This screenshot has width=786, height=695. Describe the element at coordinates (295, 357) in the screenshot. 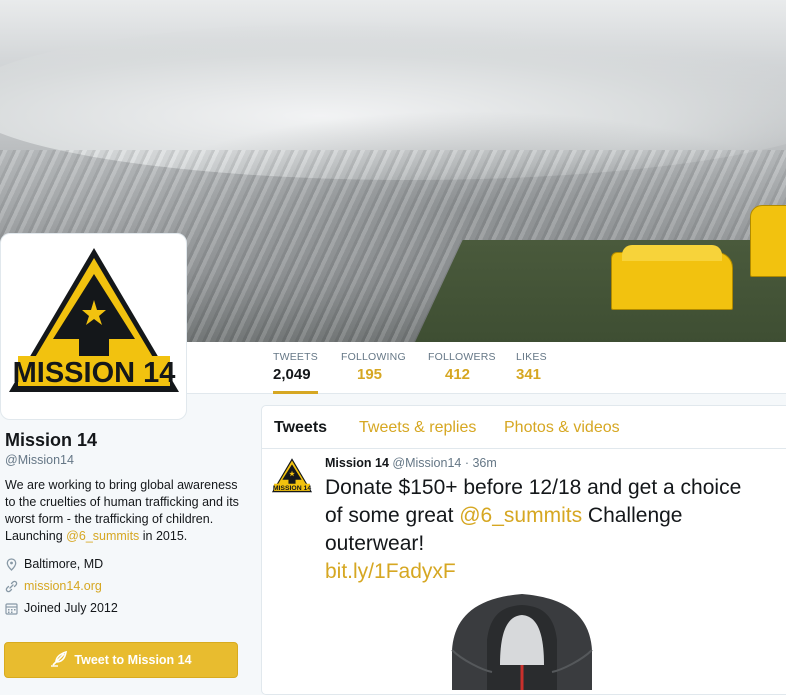

I see `stat-label: TWEETS` at that location.